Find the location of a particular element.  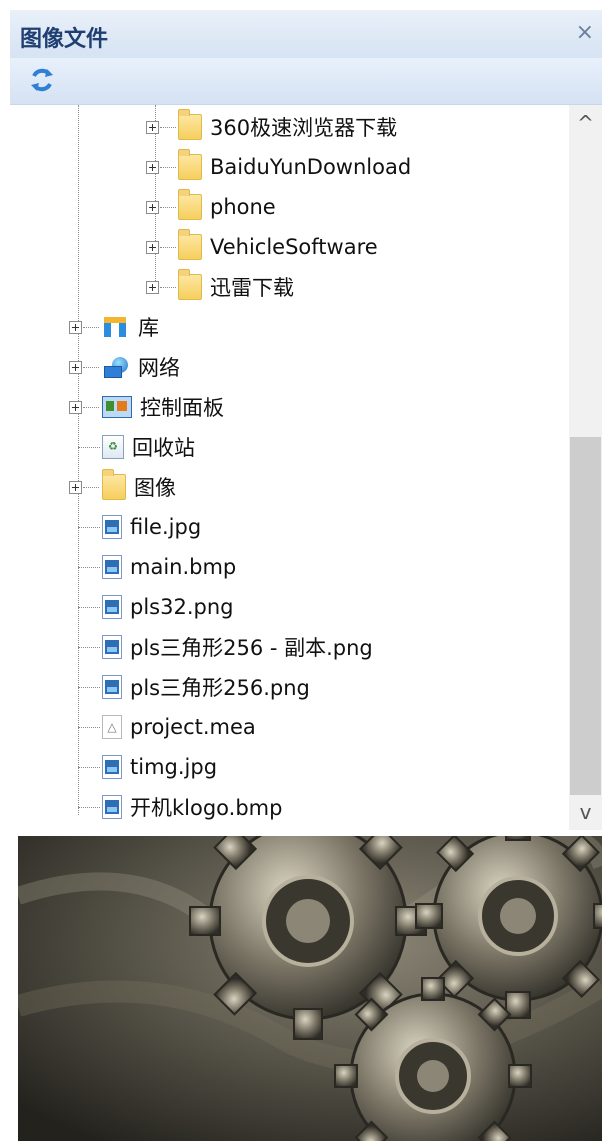

tree-item-label: timg.jpg is located at coordinates (174, 767).